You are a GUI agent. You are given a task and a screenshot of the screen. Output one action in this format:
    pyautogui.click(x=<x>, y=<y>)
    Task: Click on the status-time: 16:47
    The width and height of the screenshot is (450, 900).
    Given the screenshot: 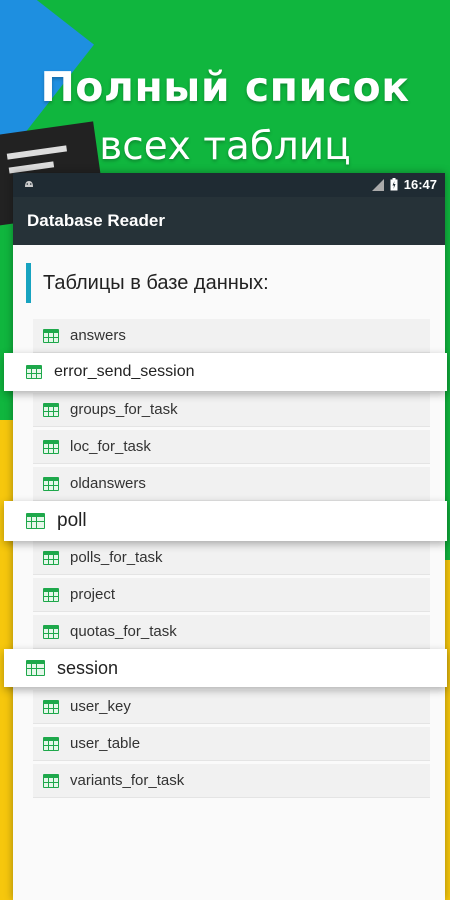 What is the action you would take?
    pyautogui.click(x=420, y=184)
    